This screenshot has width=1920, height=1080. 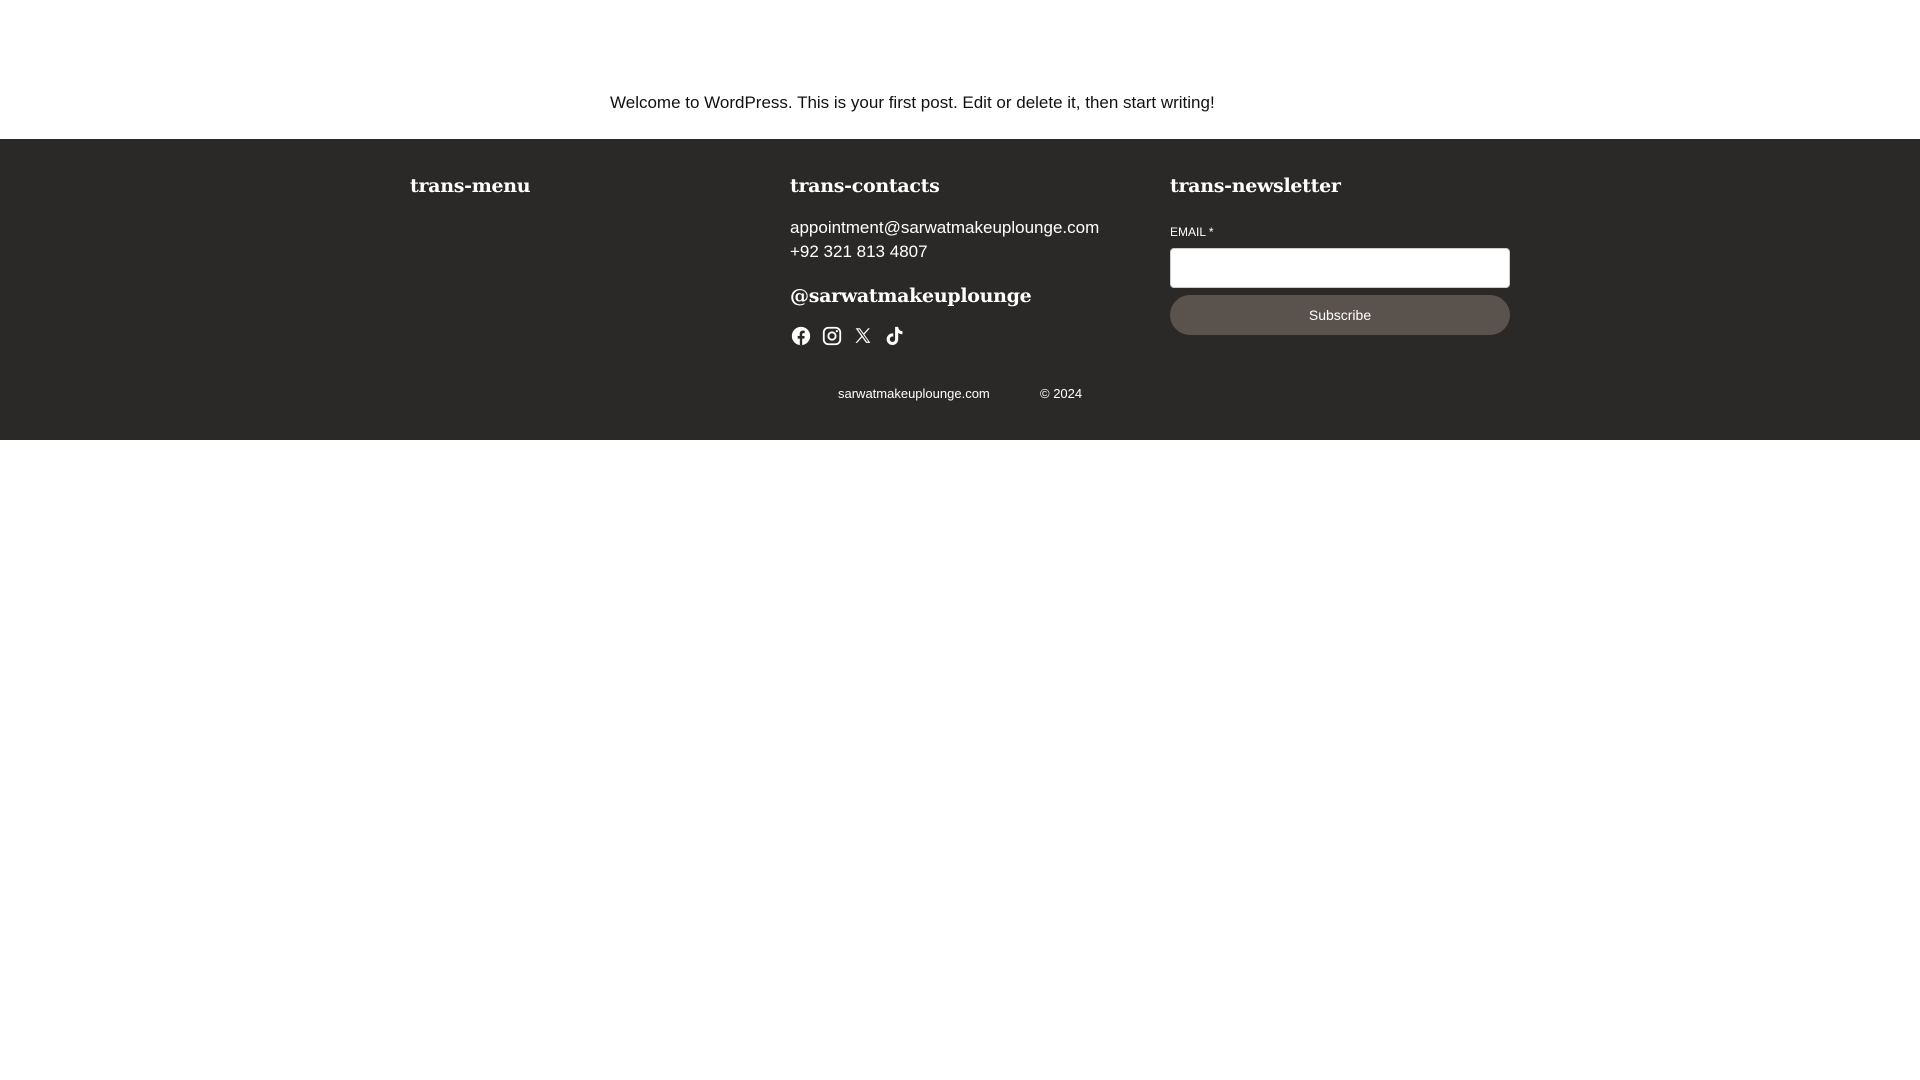 I want to click on contacts-title: trans-contacts, so click(x=865, y=186).